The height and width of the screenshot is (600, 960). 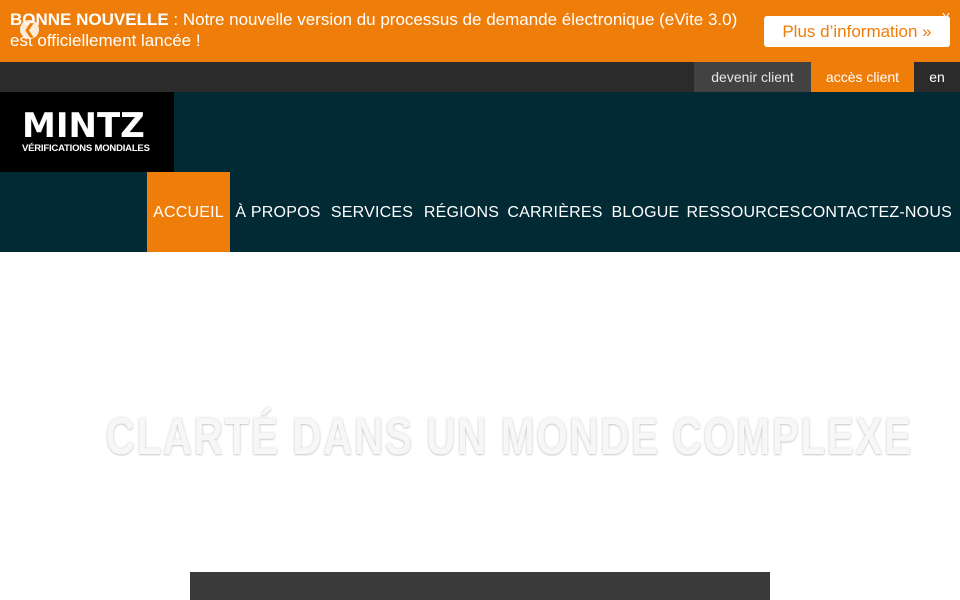 I want to click on hero-title: CLARTÉ DANS UN MONDE COMPLEXE, so click(x=509, y=437).